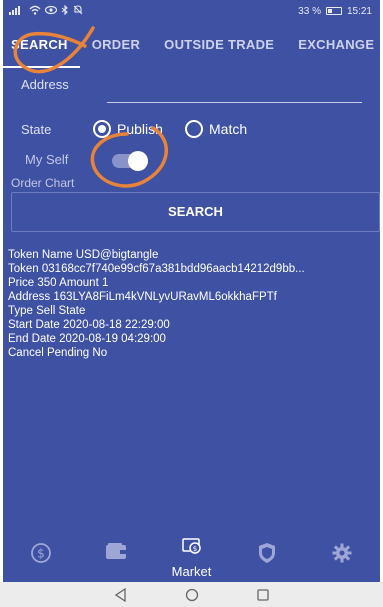 The width and height of the screenshot is (383, 607). I want to click on dollar-icon: $, so click(41, 555).